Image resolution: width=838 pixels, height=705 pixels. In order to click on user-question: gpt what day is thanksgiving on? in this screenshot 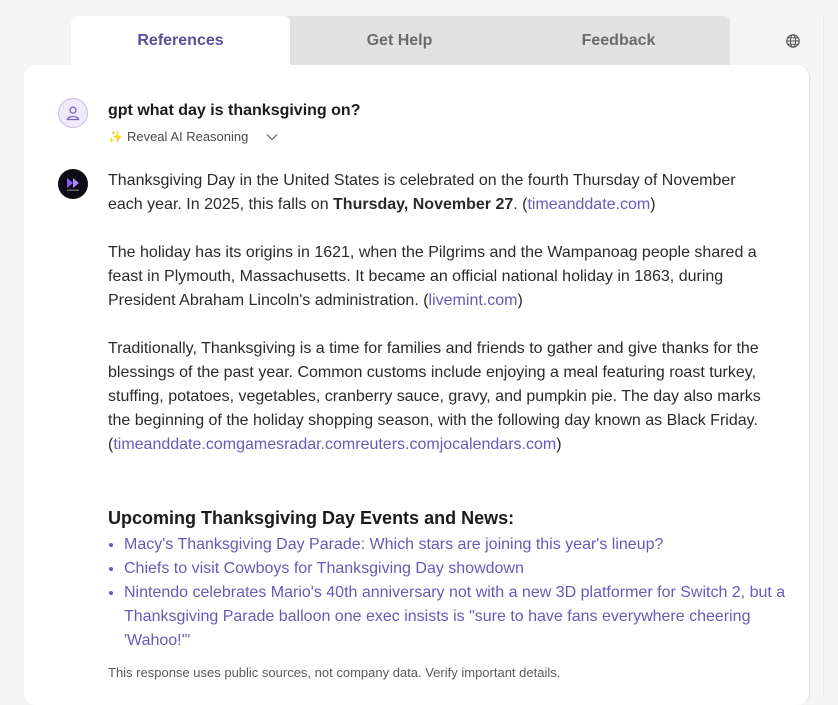, I will do `click(234, 110)`.